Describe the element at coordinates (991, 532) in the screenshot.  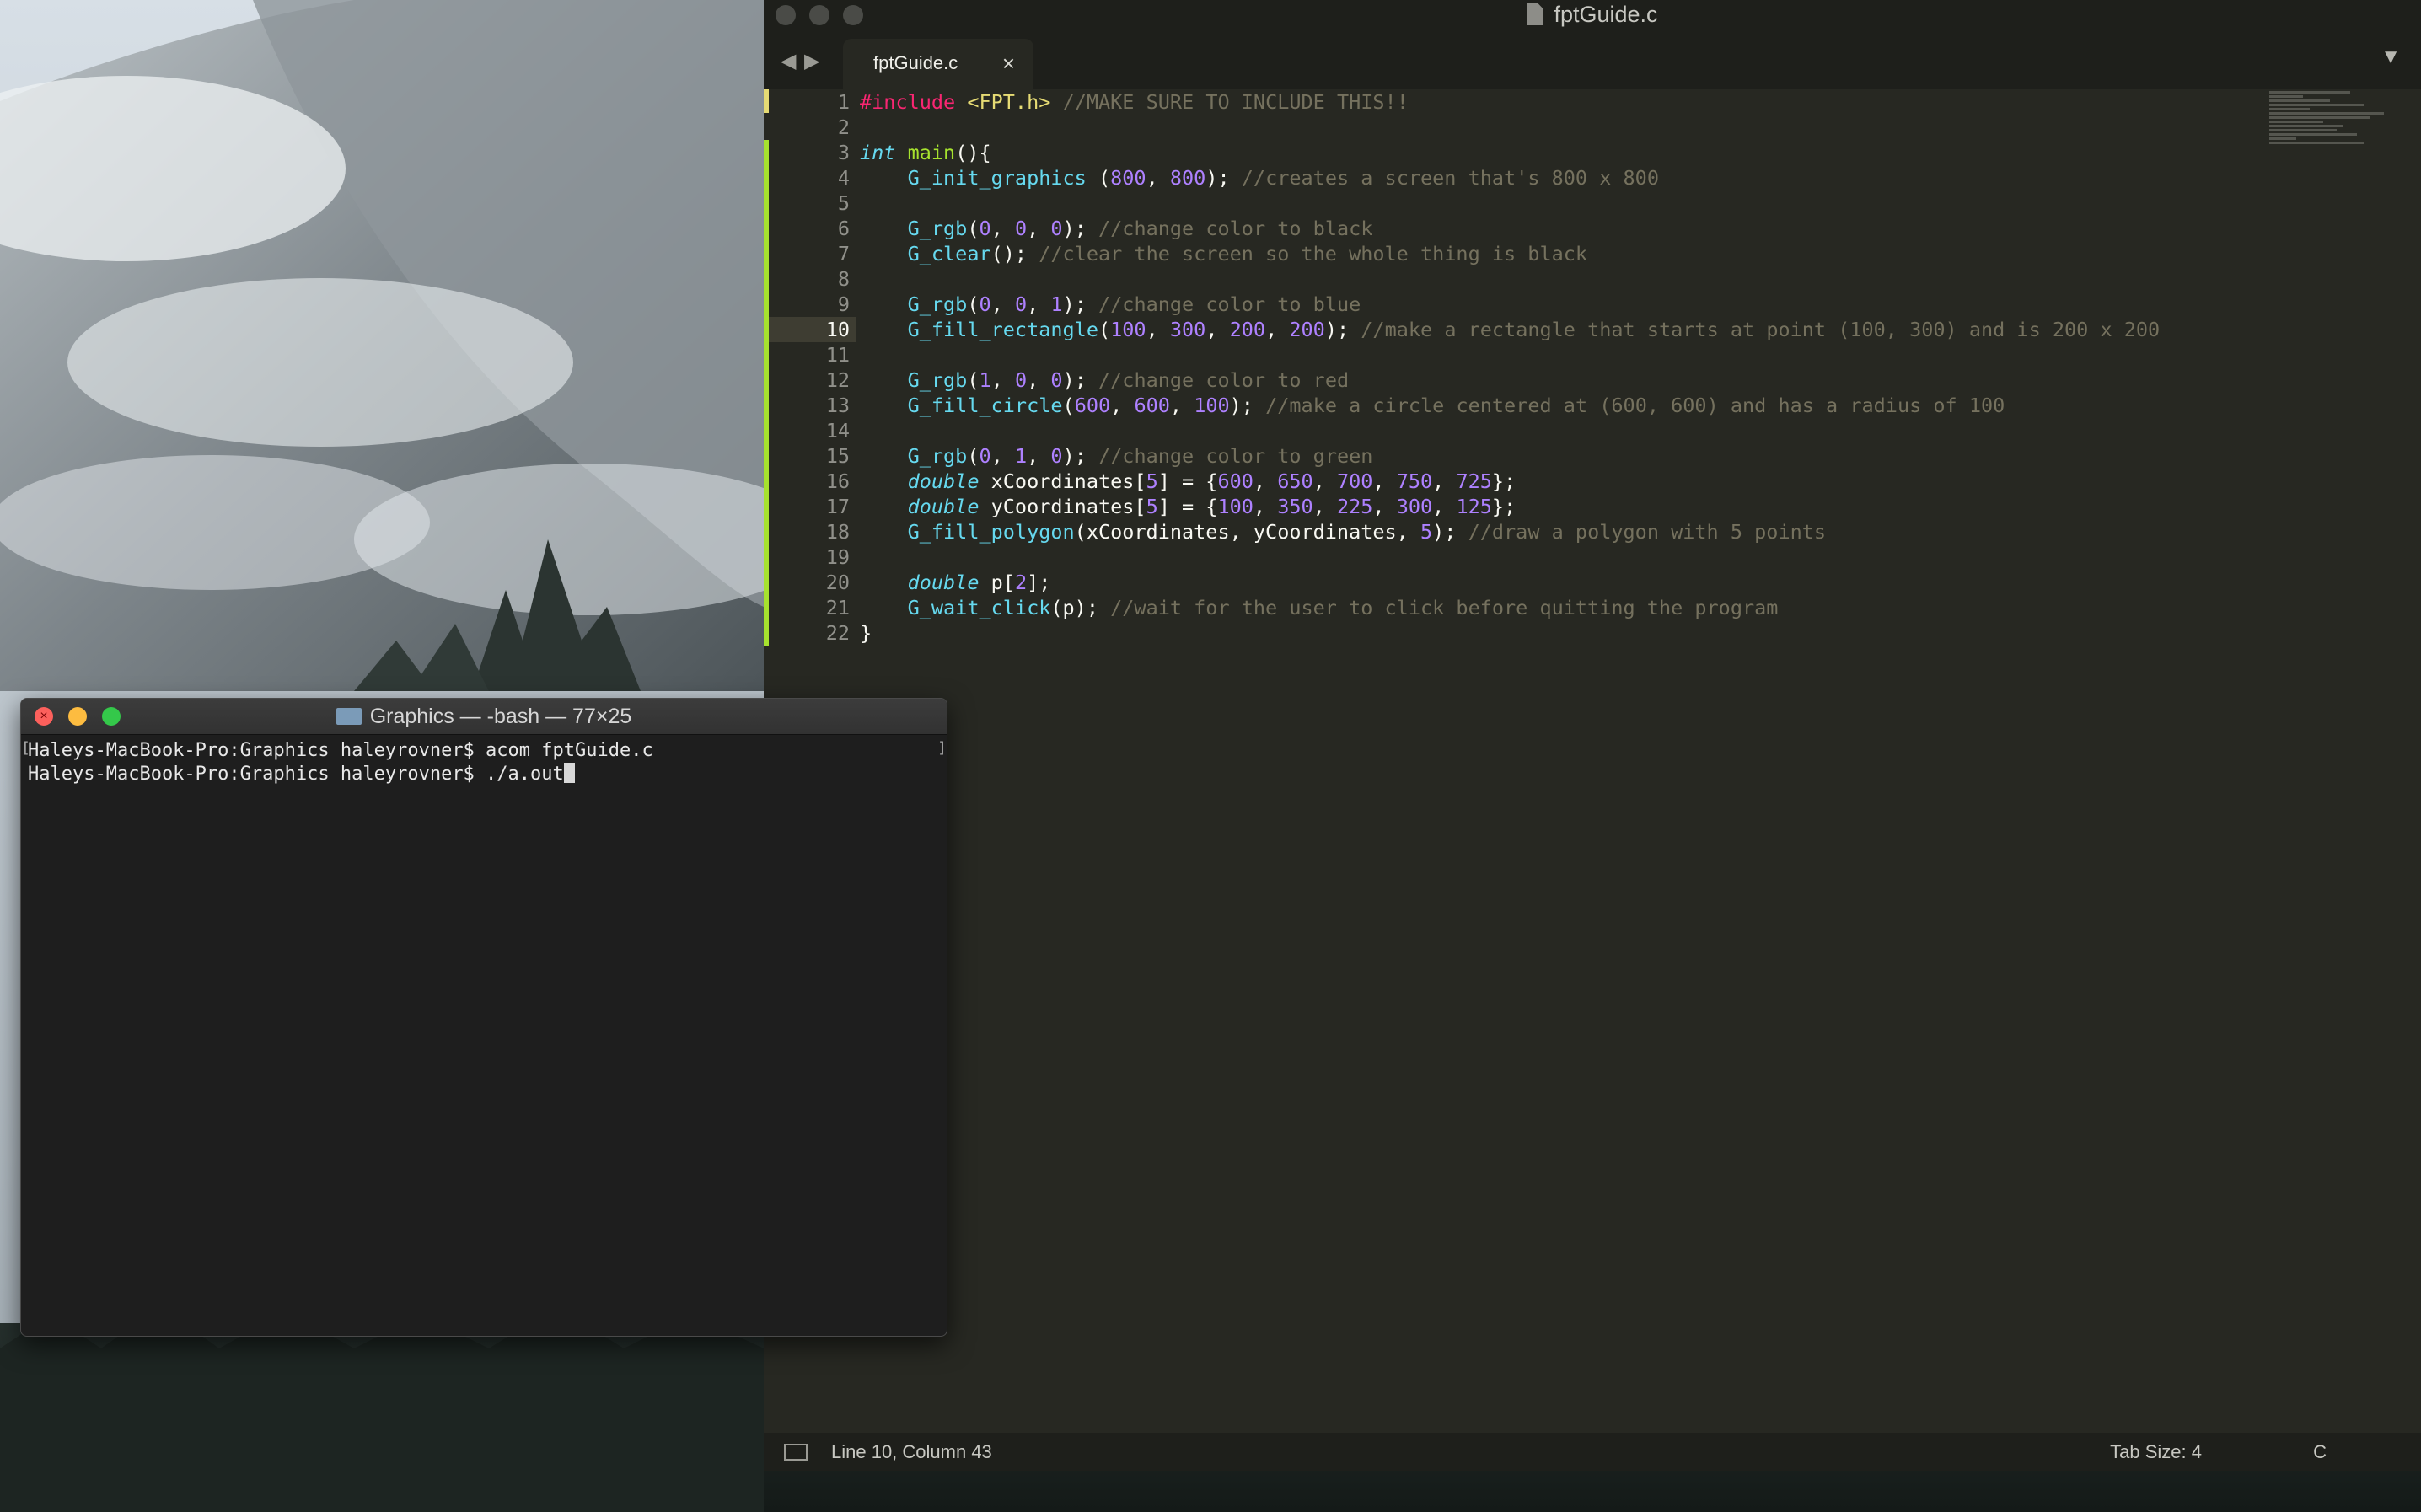
I see `code-token: G_fill_polygon` at that location.